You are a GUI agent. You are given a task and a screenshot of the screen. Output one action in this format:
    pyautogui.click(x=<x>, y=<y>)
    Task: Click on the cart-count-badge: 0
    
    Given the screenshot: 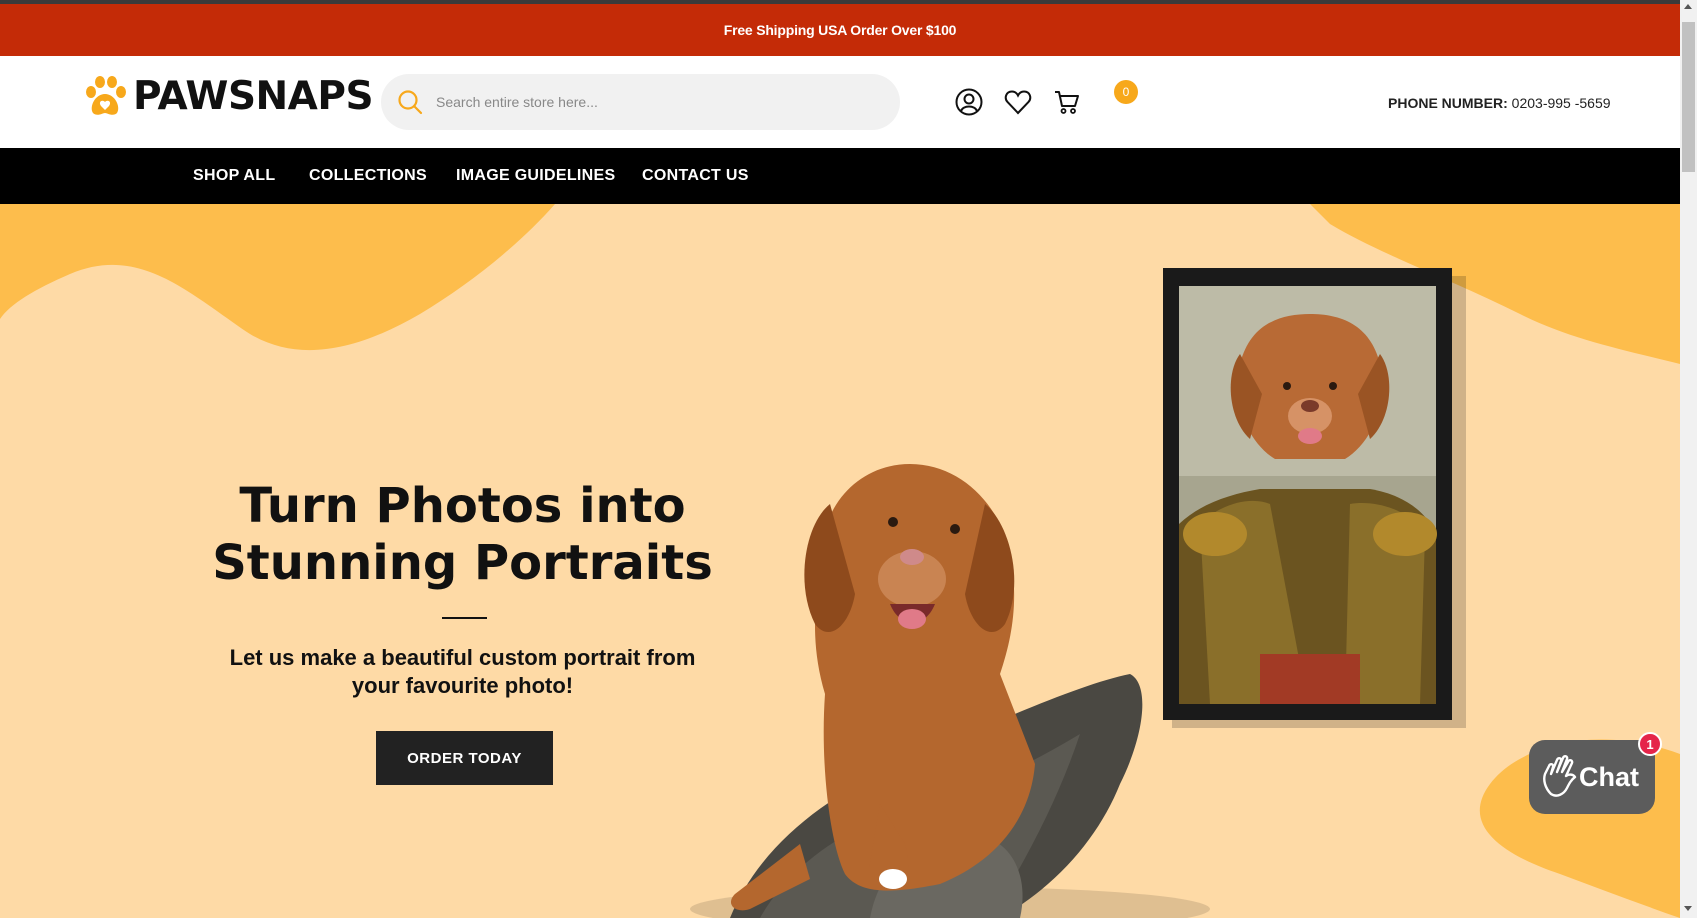 What is the action you would take?
    pyautogui.click(x=1126, y=92)
    